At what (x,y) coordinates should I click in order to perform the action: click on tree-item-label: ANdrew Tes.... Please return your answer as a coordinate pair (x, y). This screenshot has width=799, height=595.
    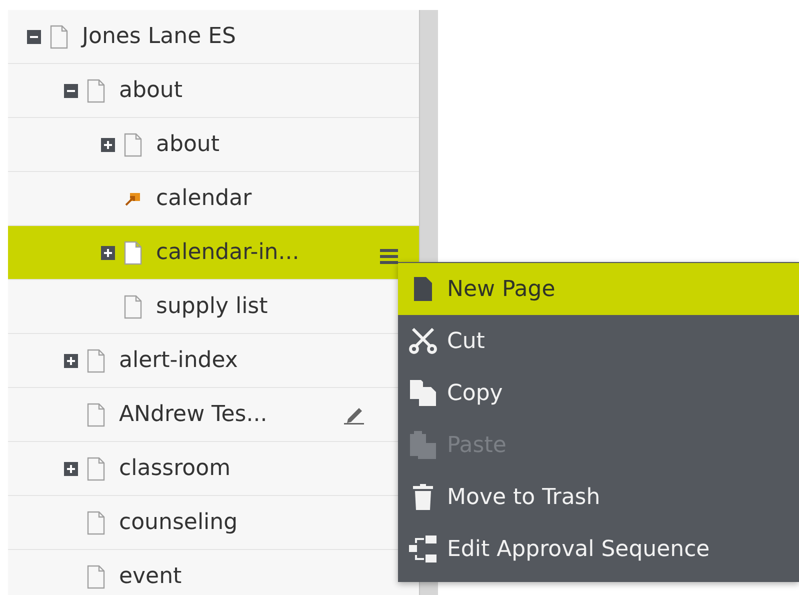
    Looking at the image, I should click on (193, 414).